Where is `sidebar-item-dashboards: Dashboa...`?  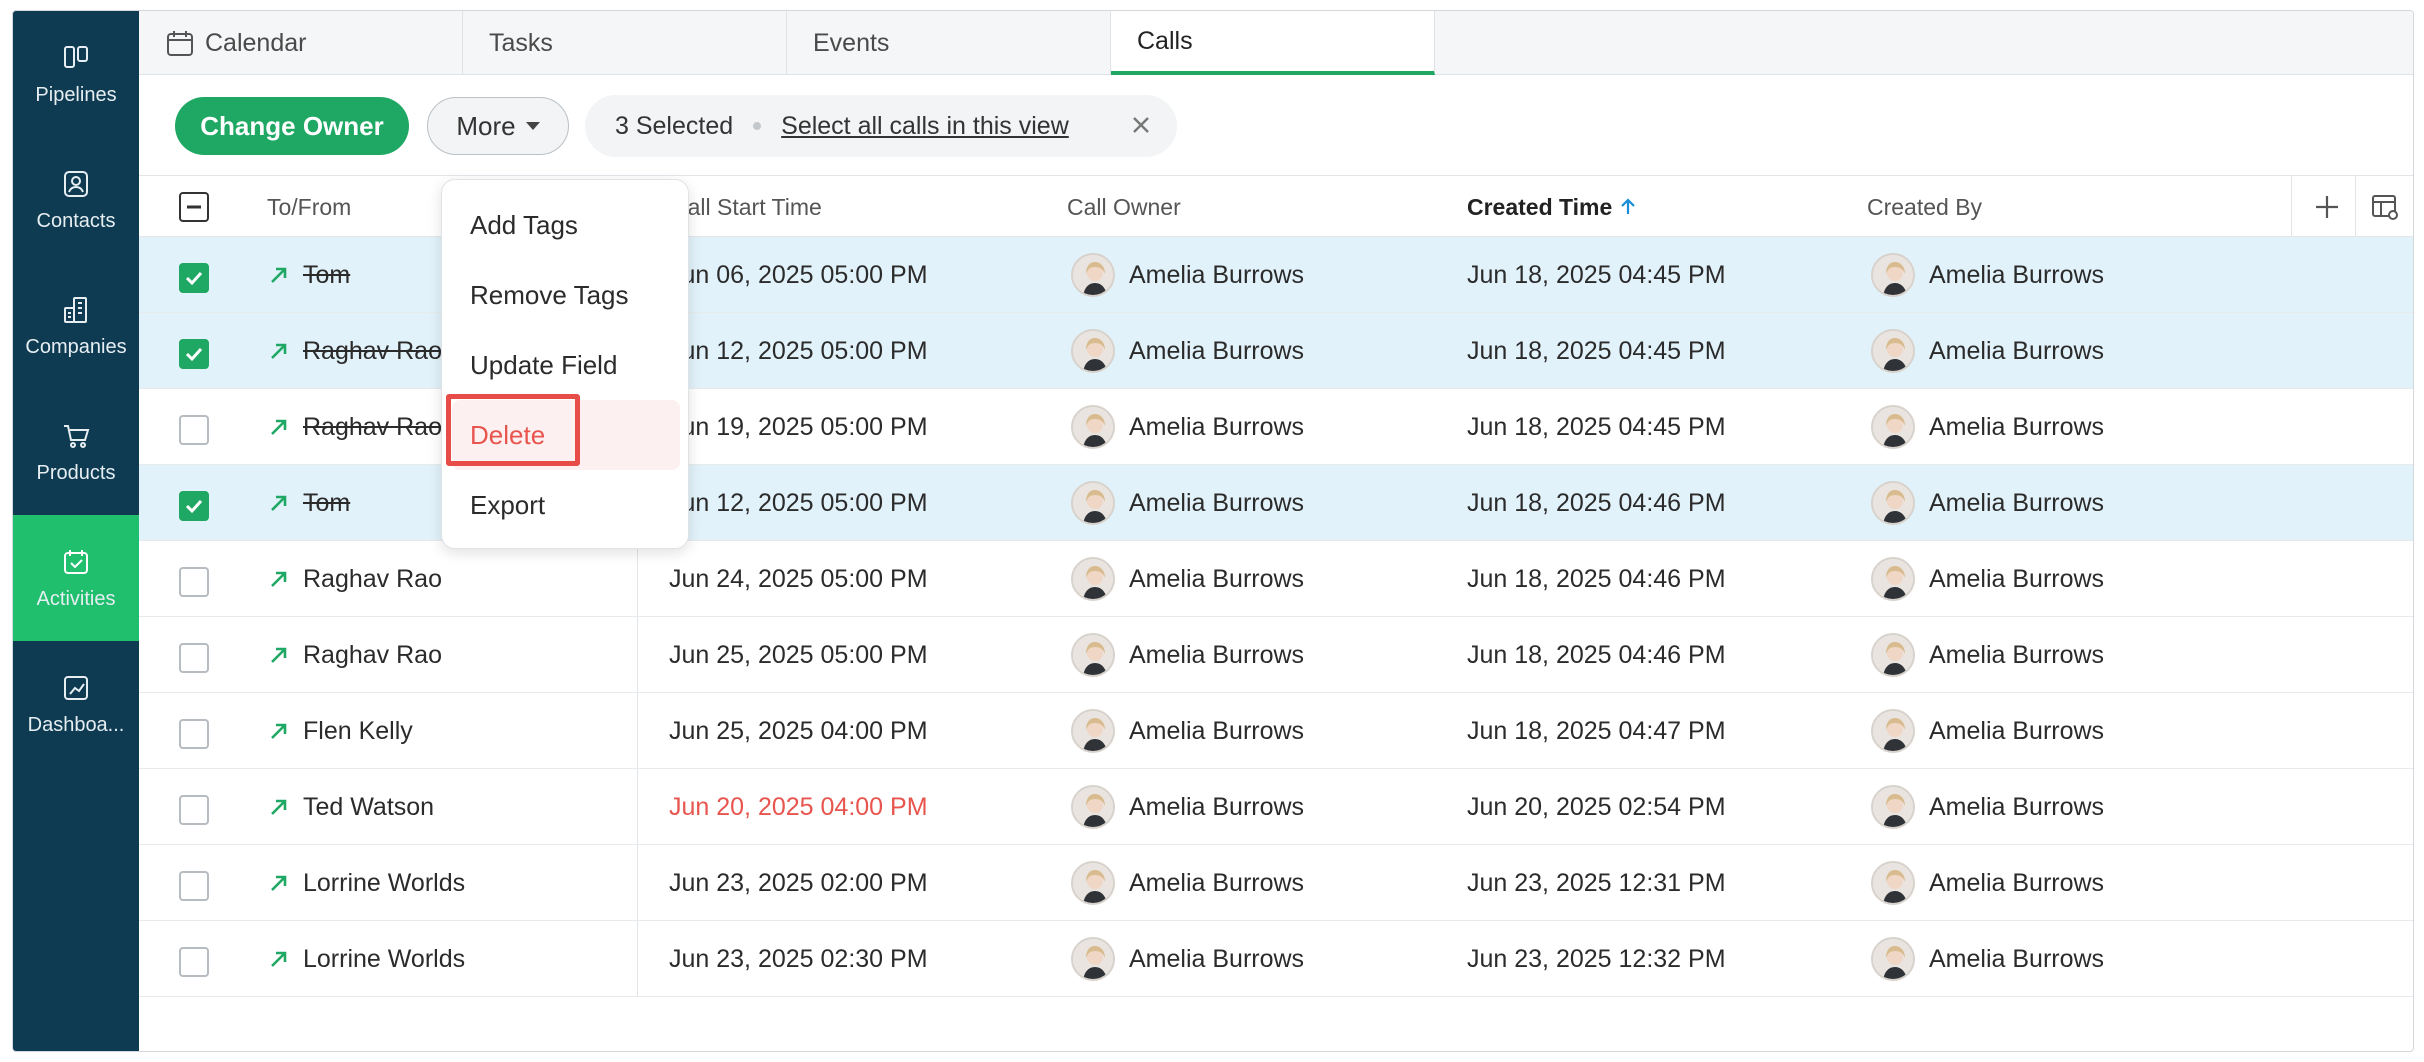
sidebar-item-dashboards: Dashboa... is located at coordinates (76, 704).